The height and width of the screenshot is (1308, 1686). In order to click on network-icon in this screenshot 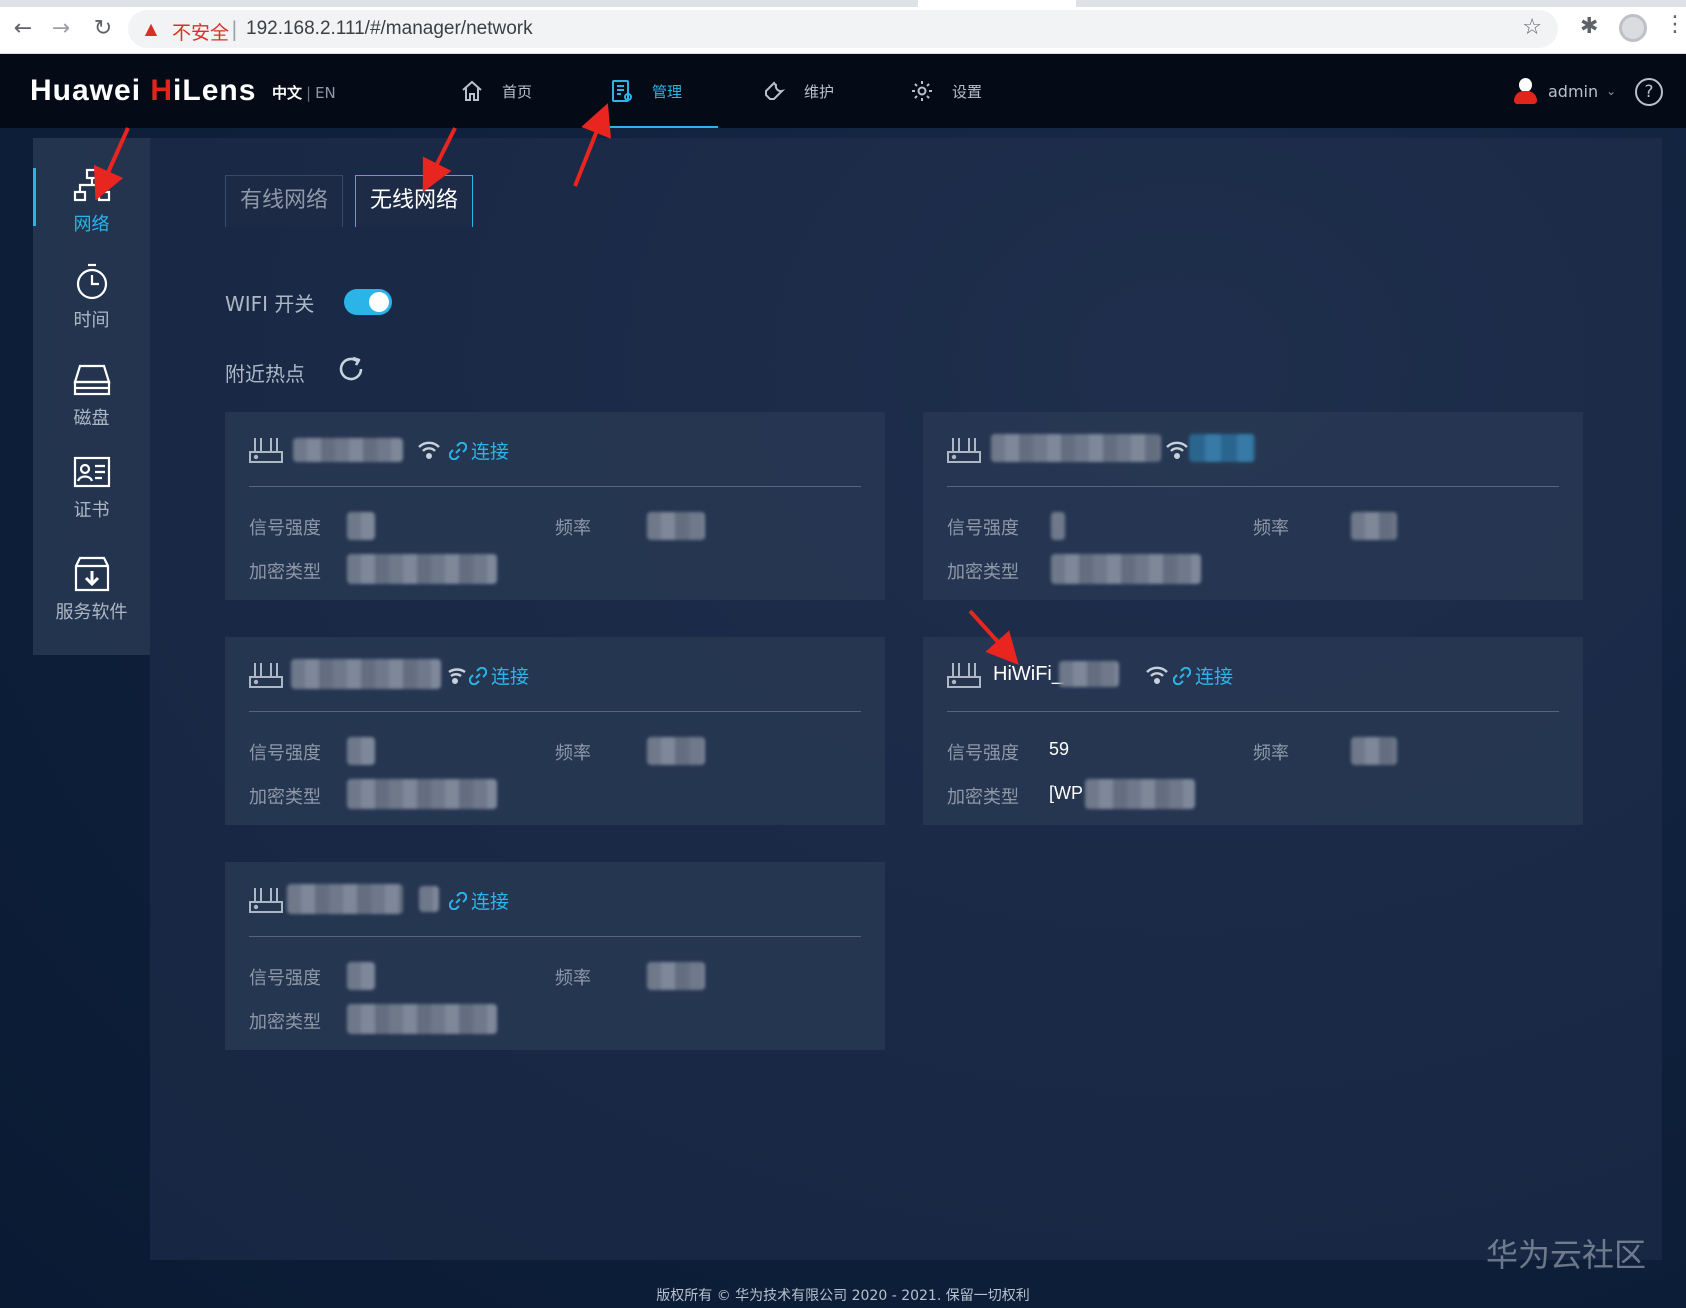, I will do `click(91, 185)`.